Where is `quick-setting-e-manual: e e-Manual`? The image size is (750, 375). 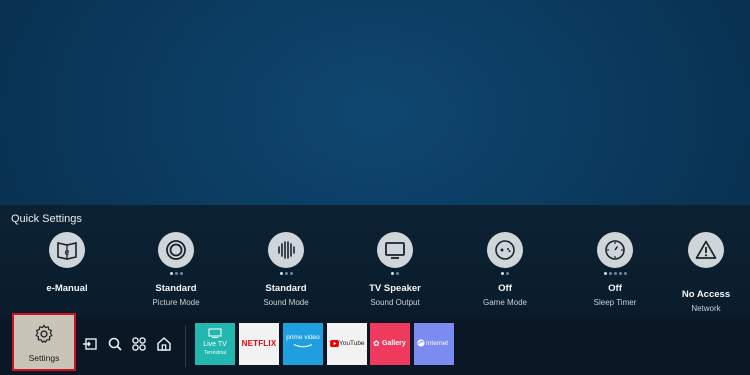
quick-setting-e-manual: e e-Manual is located at coordinates (67, 265).